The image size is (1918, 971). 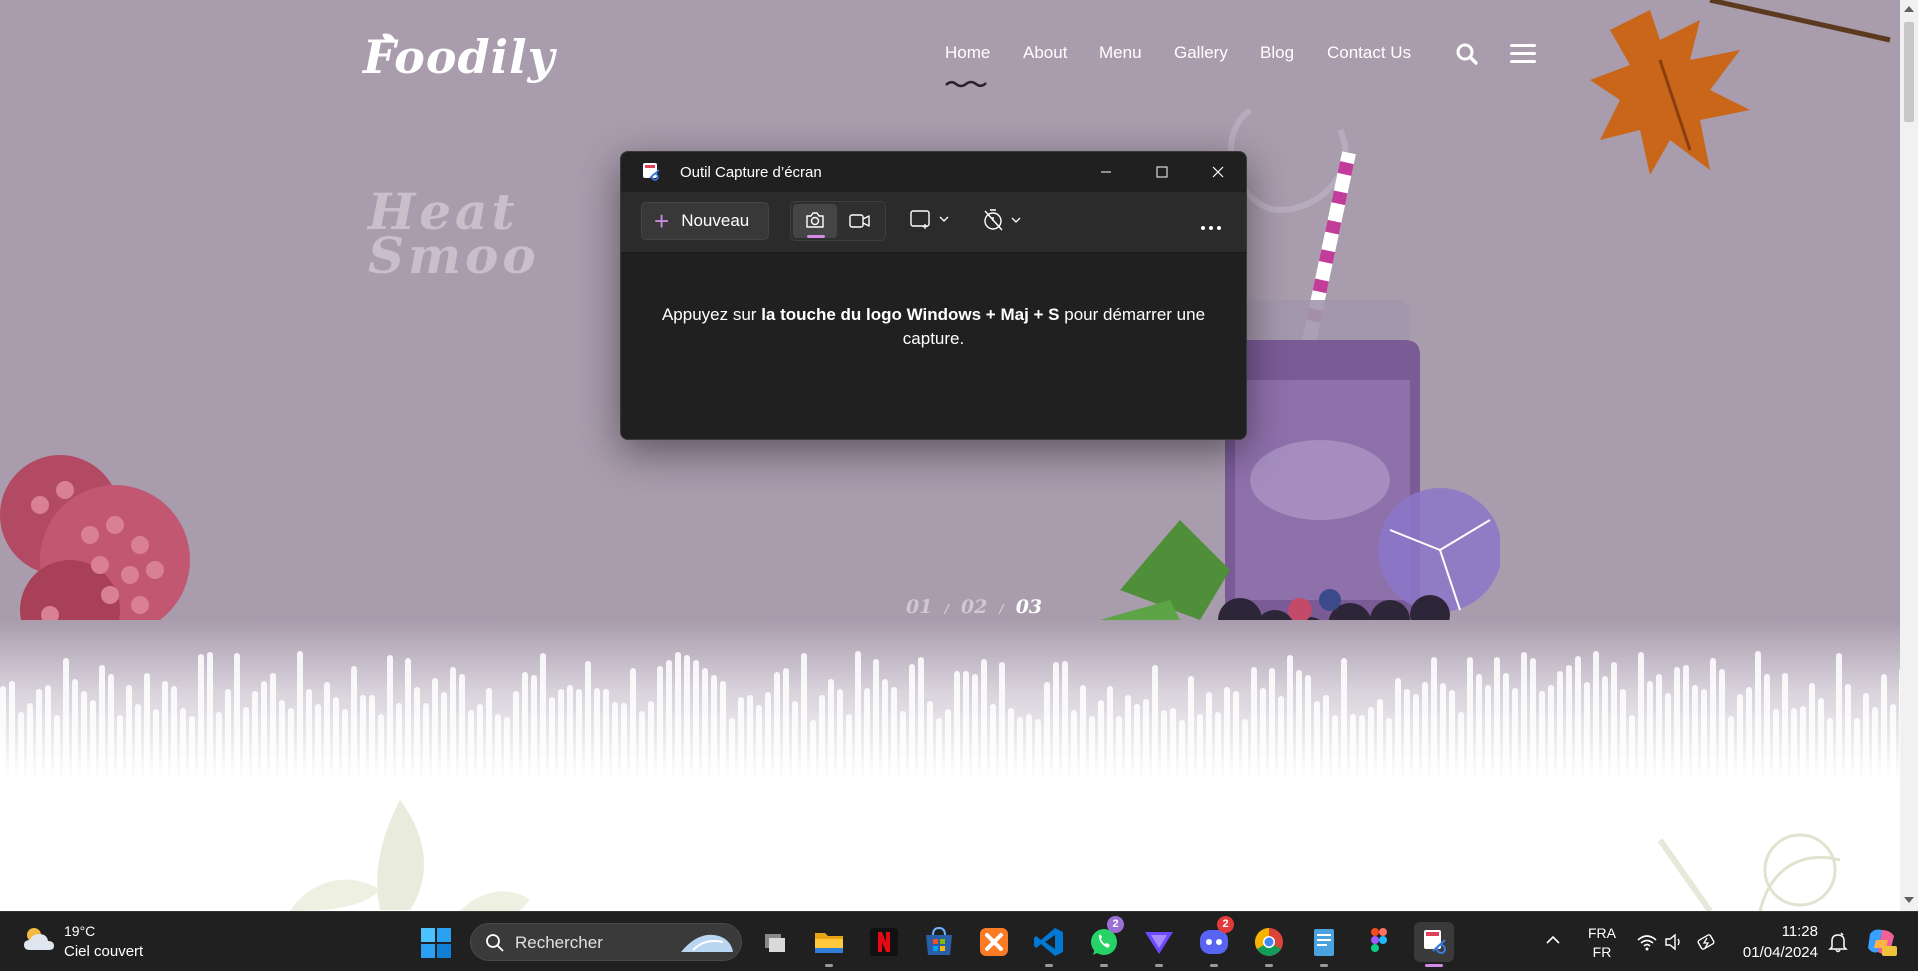 I want to click on hamburger-menu-icon, so click(x=1523, y=54).